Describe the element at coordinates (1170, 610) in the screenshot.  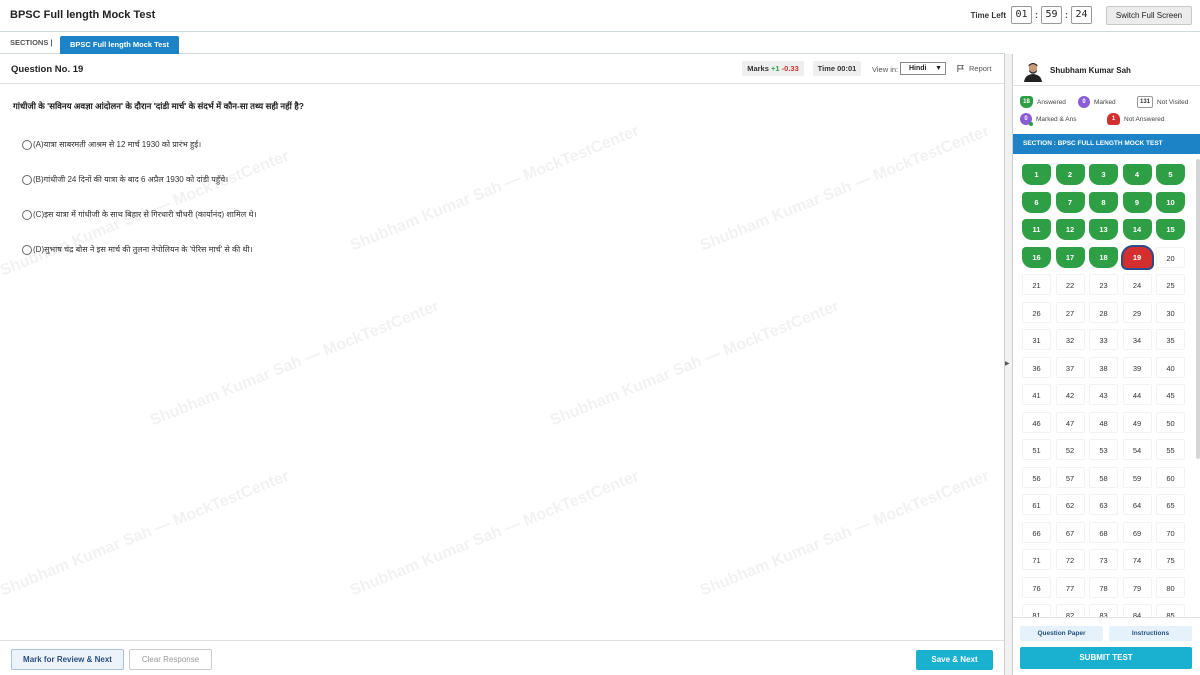
I see `palette-question-85: 85` at that location.